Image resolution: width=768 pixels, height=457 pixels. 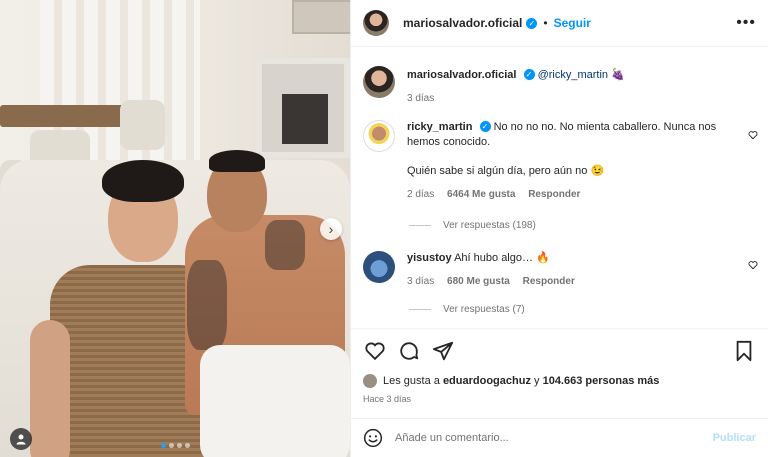 What do you see at coordinates (461, 75) in the screenshot?
I see `caption-username: mariosalvador.oficial` at bounding box center [461, 75].